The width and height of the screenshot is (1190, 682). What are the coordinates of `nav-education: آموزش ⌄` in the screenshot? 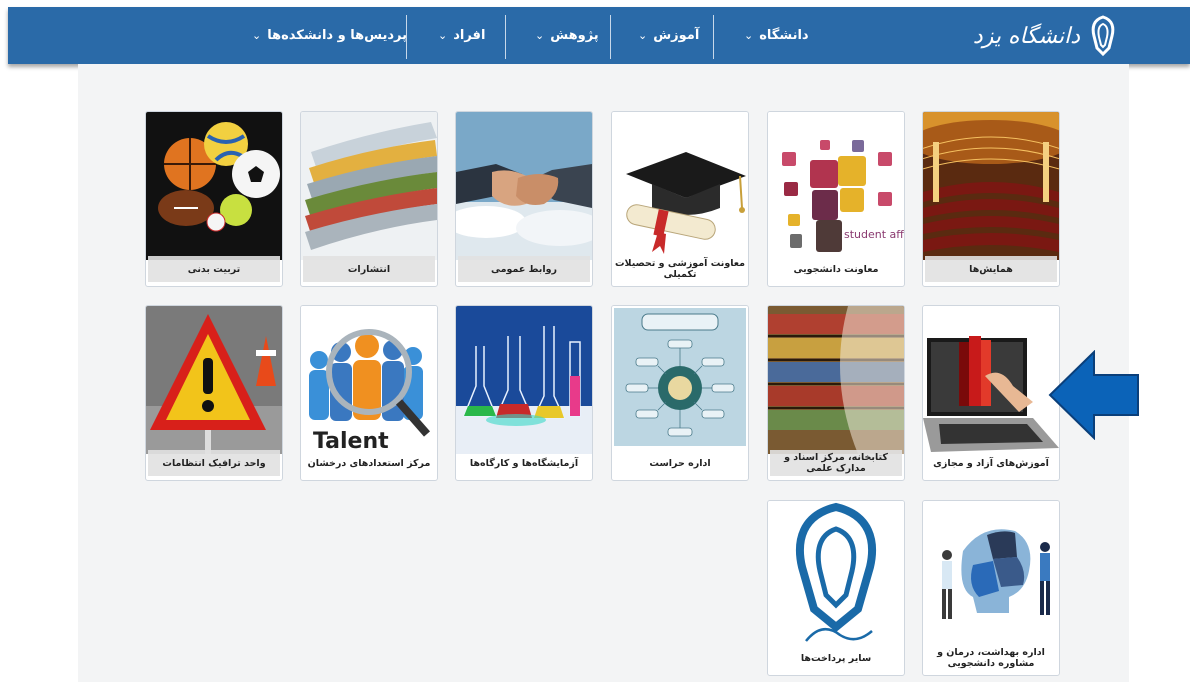 It's located at (668, 35).